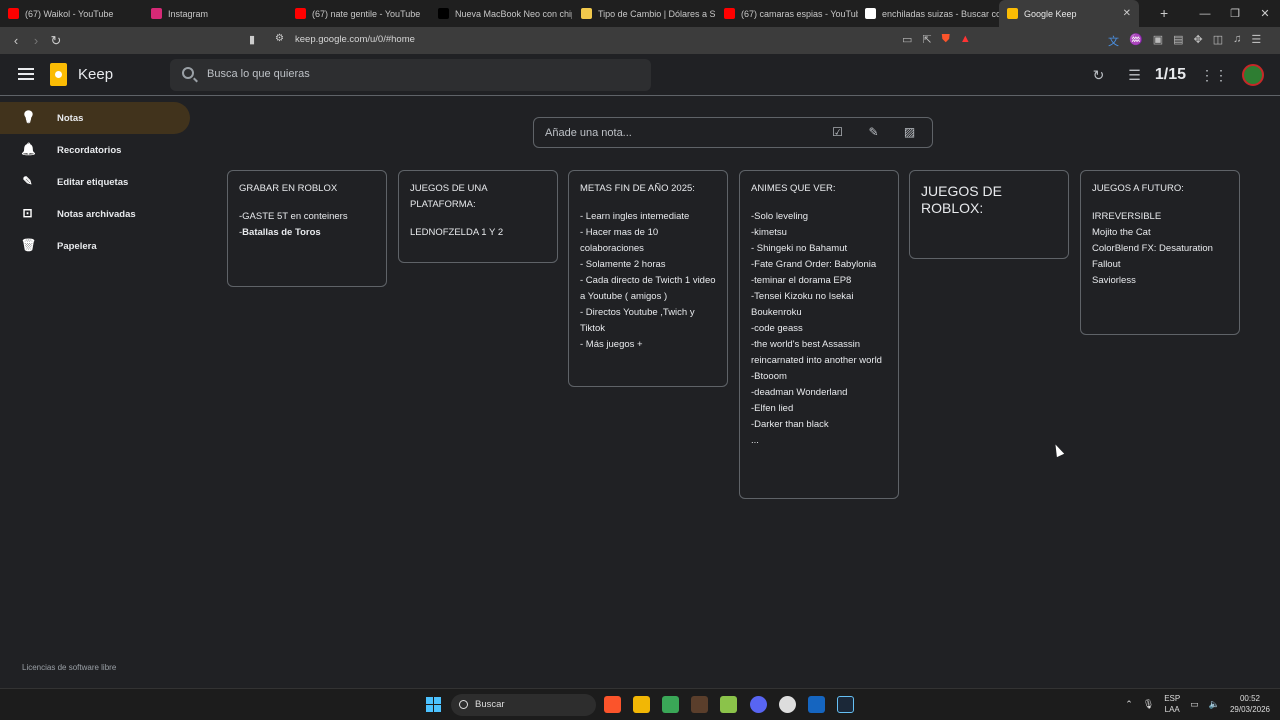 This screenshot has width=1280, height=720. What do you see at coordinates (637, 320) in the screenshot?
I see `note-line-text: - Directos Youtube ,Twich y Tiktok` at bounding box center [637, 320].